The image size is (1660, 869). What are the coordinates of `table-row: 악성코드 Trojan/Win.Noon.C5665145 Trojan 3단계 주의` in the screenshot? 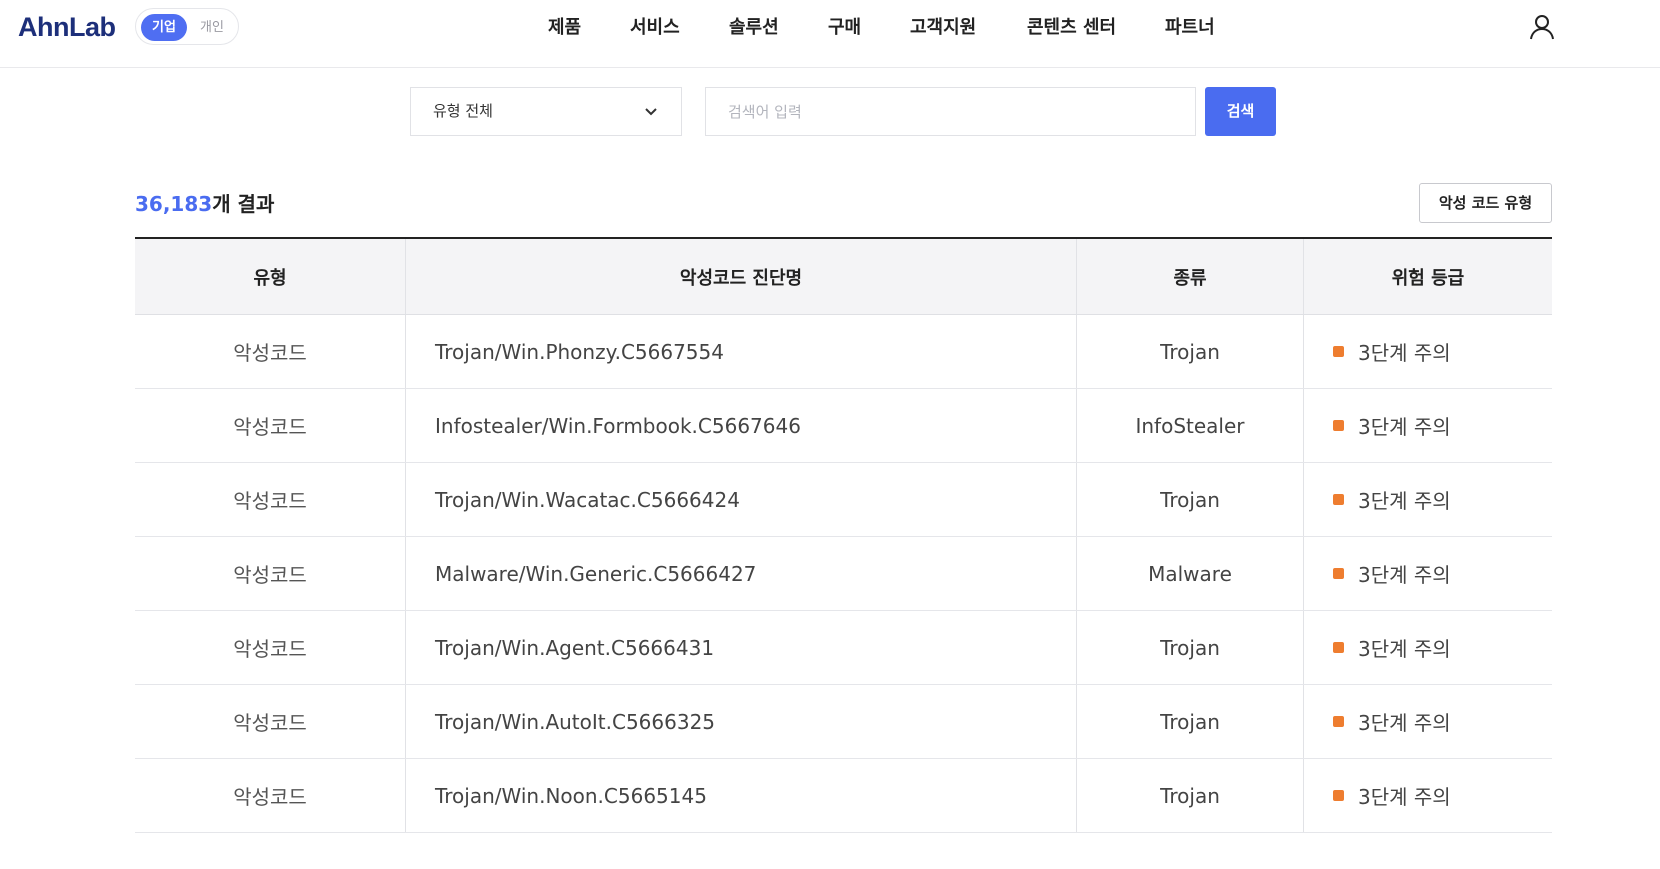 It's located at (843, 796).